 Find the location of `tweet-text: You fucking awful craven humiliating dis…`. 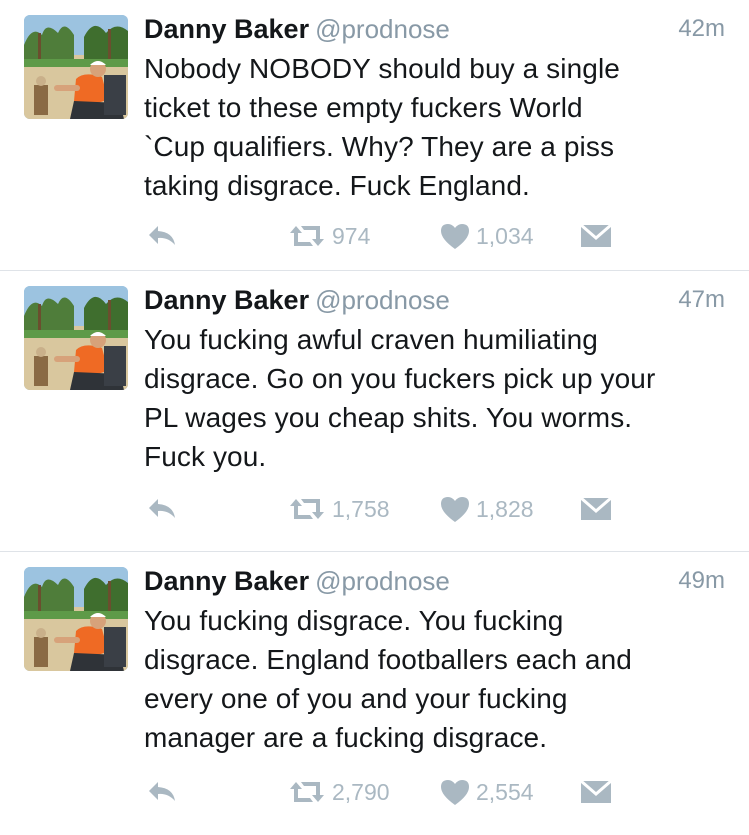

tweet-text: You fucking awful craven humiliating dis… is located at coordinates (400, 398).